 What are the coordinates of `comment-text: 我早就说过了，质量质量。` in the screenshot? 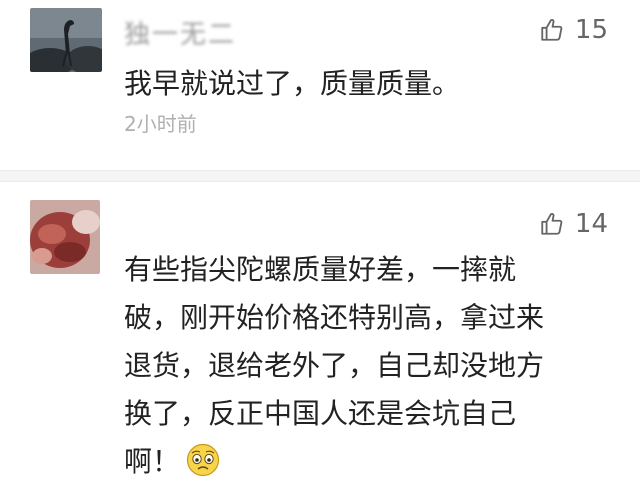 It's located at (359, 84).